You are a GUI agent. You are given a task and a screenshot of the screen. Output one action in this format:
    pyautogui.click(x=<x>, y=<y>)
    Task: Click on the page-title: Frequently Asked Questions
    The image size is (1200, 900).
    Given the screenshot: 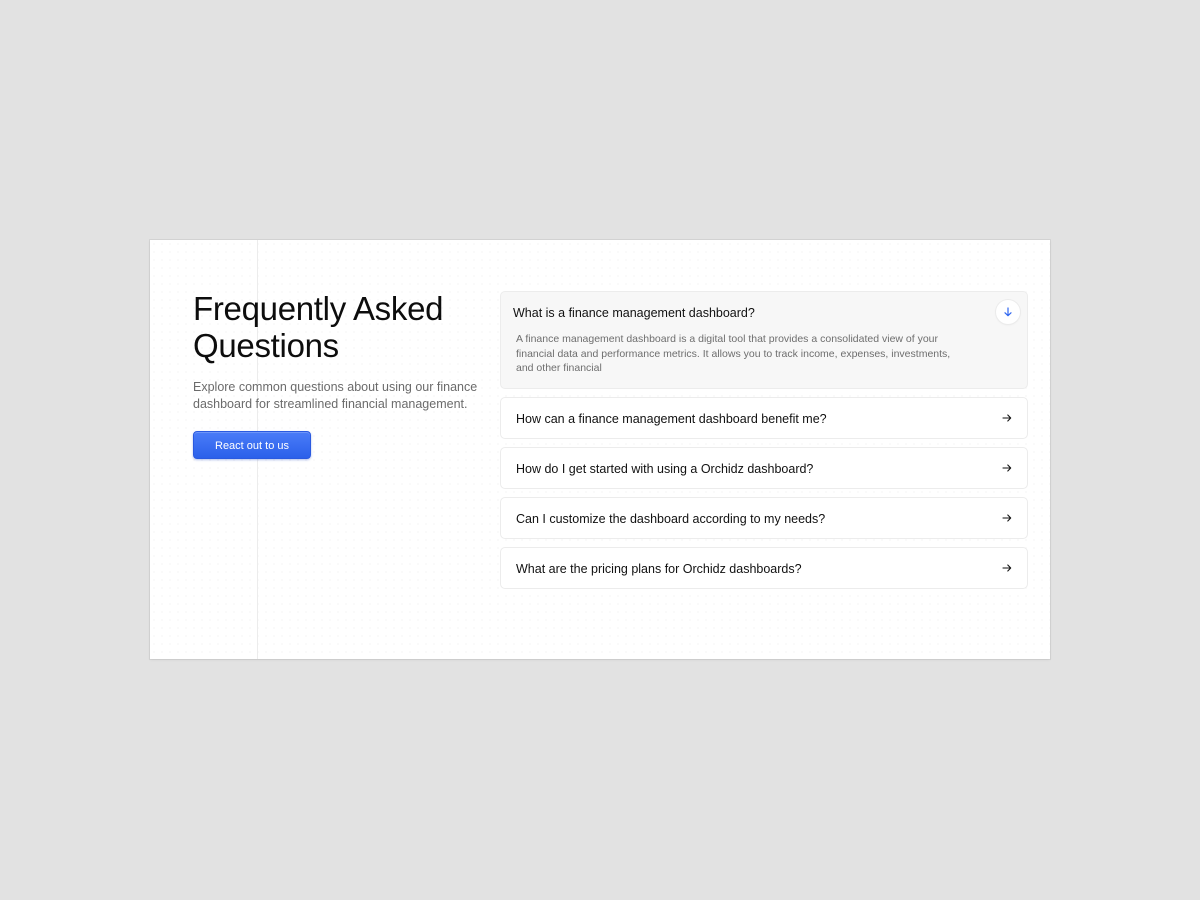 What is the action you would take?
    pyautogui.click(x=318, y=327)
    